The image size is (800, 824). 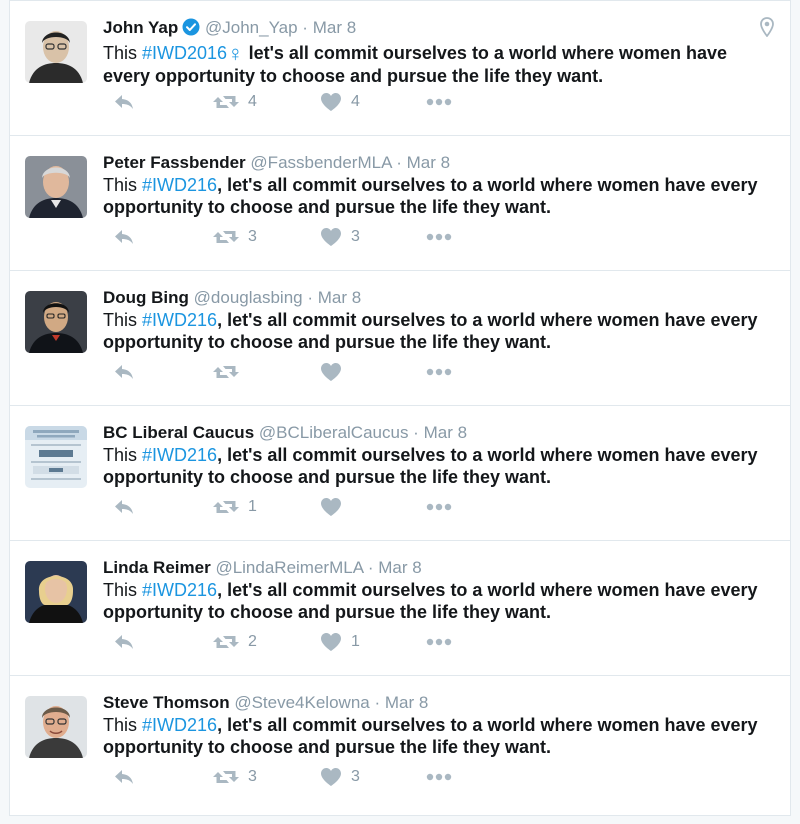 What do you see at coordinates (252, 101) in the screenshot?
I see `retweet-count: 4` at bounding box center [252, 101].